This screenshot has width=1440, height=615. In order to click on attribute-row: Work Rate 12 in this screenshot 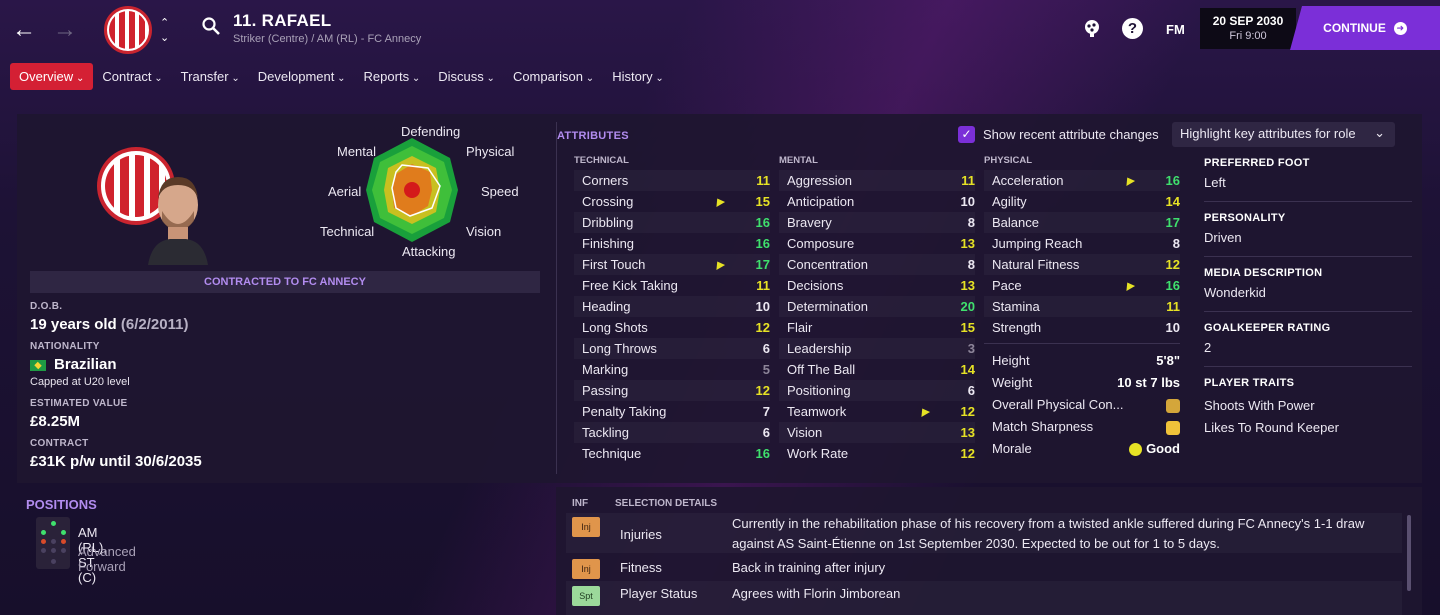, I will do `click(877, 453)`.